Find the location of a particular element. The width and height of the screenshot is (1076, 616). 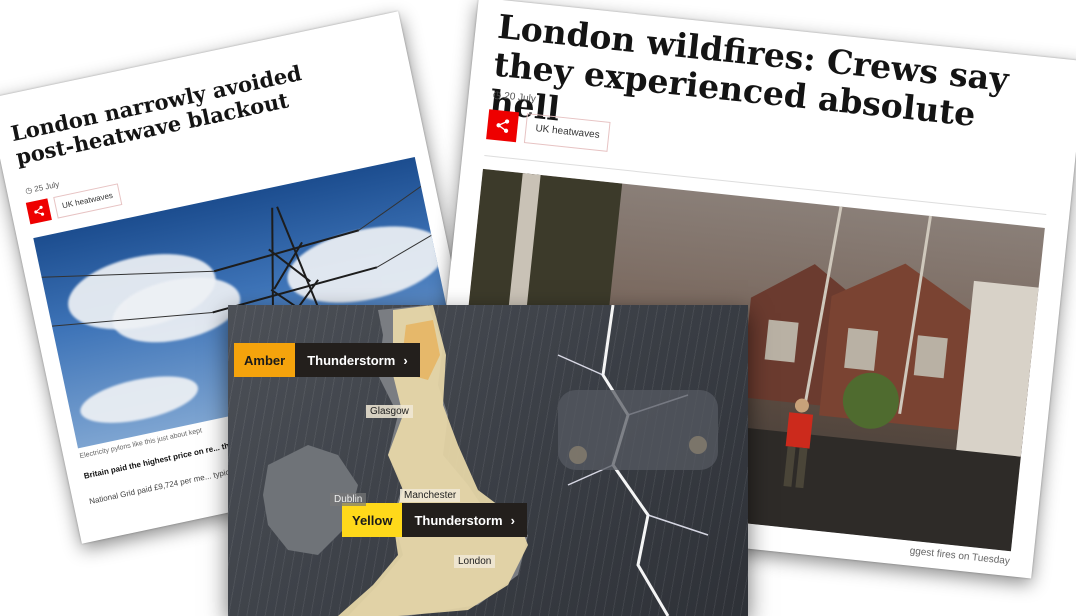

article-date-text: 25 July is located at coordinates (47, 186).